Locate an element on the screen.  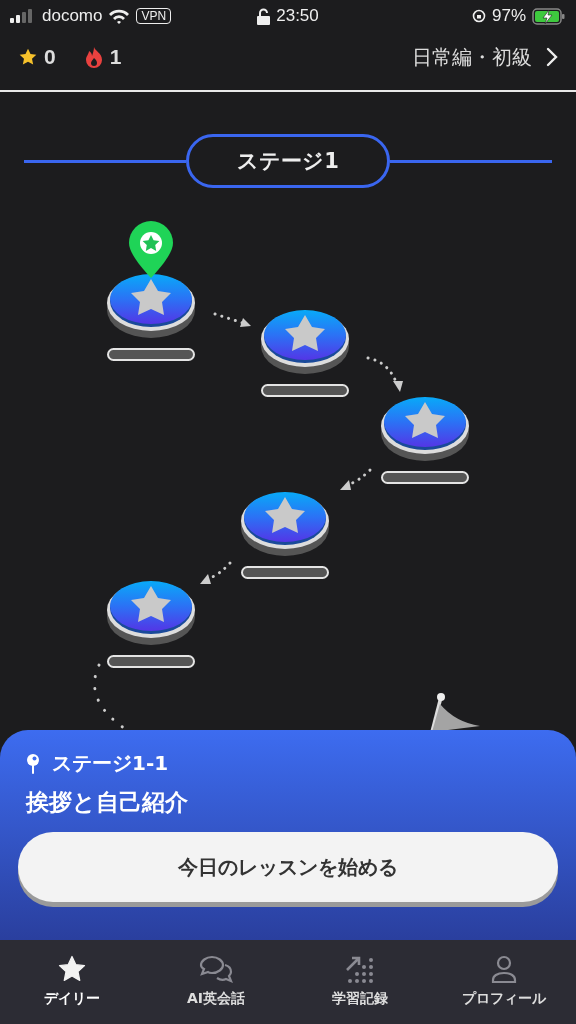
lesson-title: 挨拶と自己紹介 is located at coordinates (107, 802).